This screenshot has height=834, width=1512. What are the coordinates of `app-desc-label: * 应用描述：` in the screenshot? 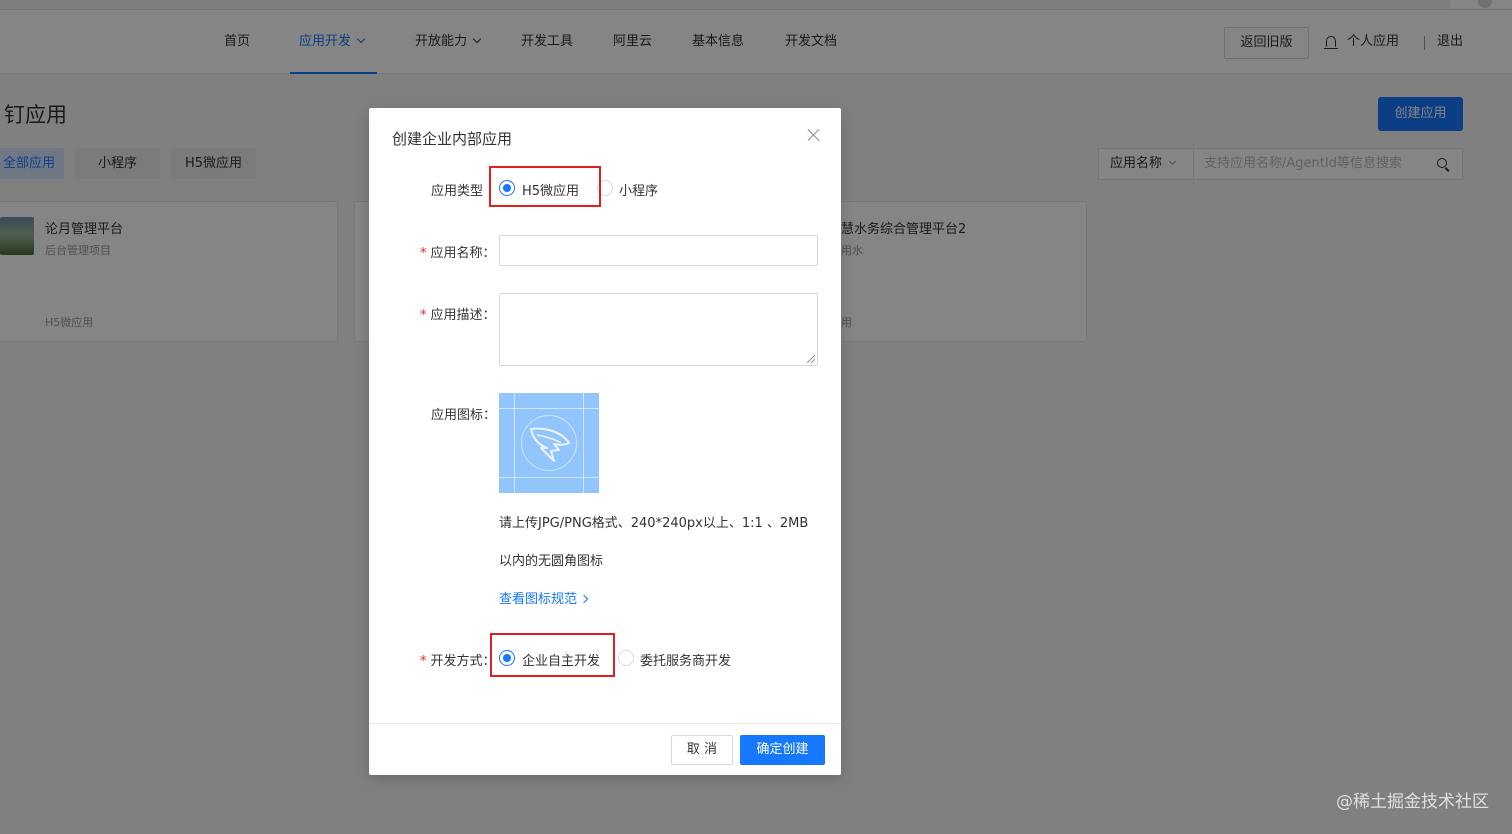 It's located at (458, 315).